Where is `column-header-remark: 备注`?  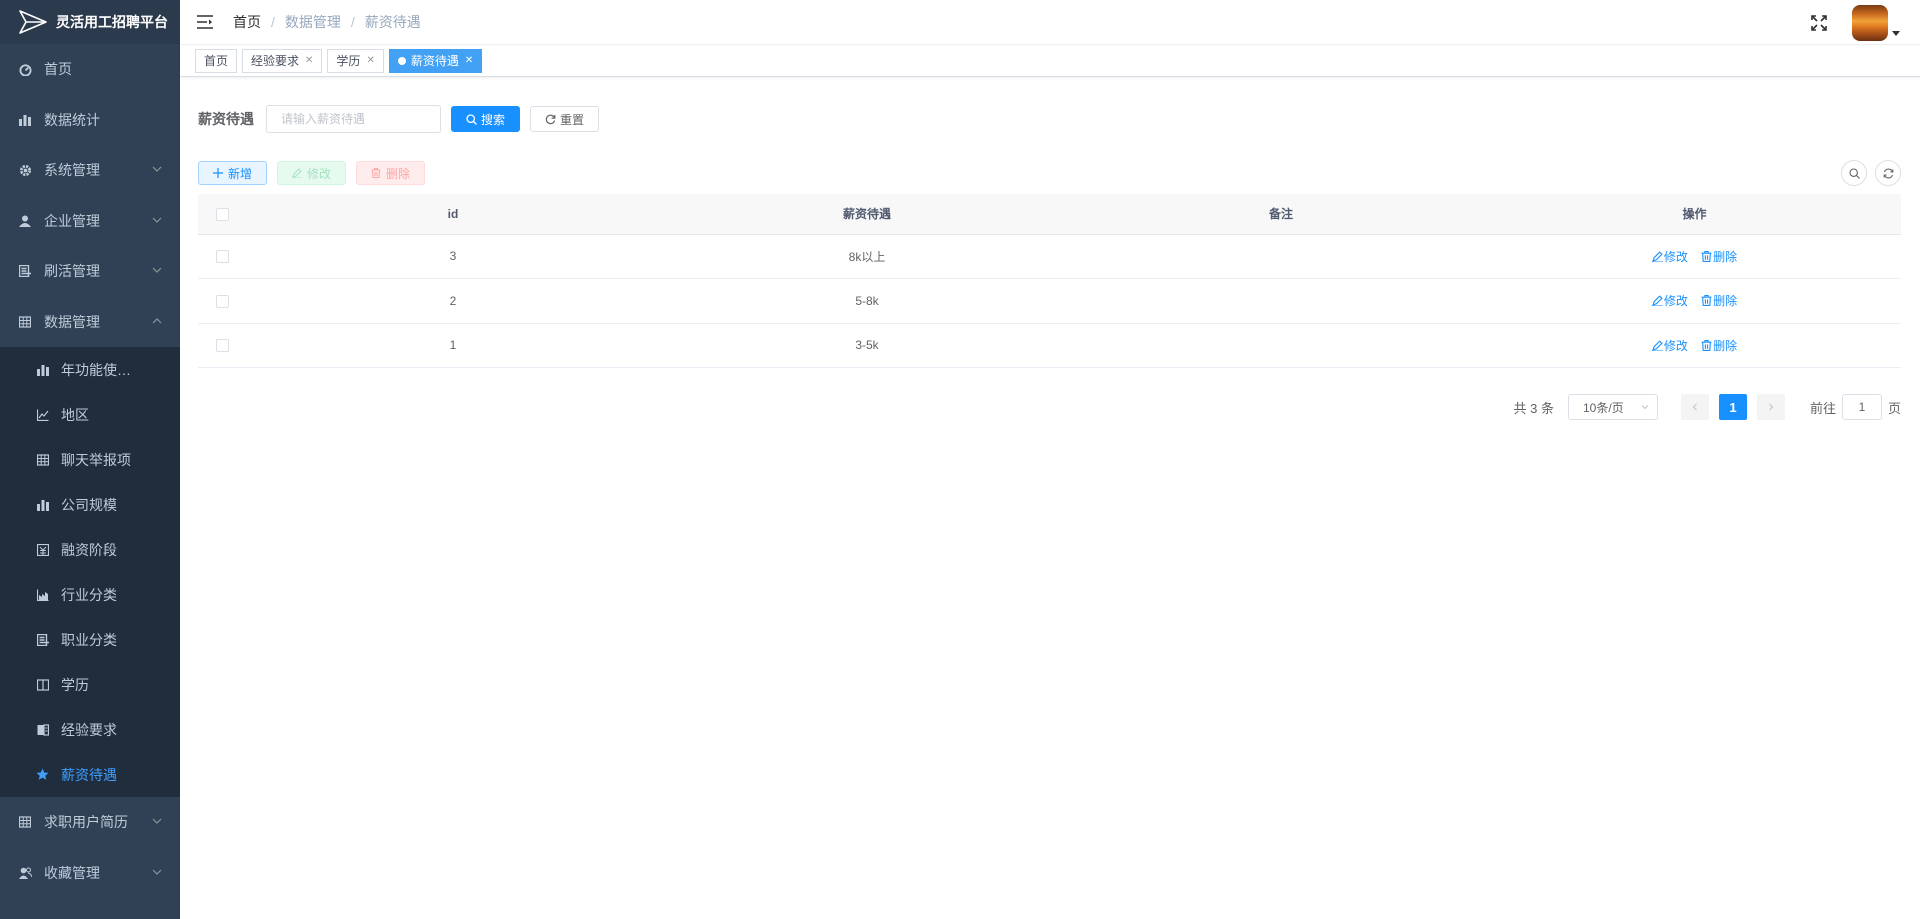 column-header-remark: 备注 is located at coordinates (1281, 214).